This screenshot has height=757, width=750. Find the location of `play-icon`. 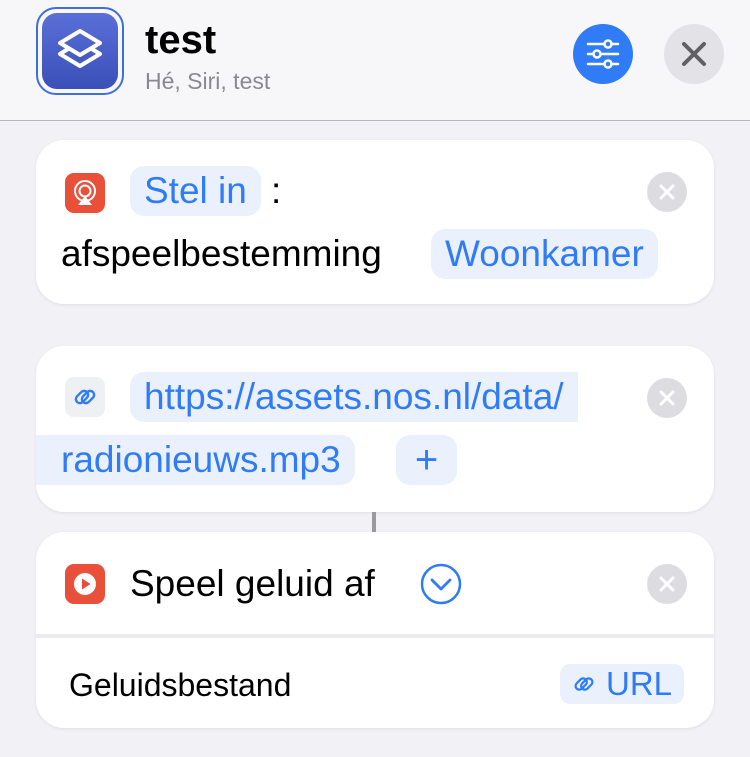

play-icon is located at coordinates (85, 584).